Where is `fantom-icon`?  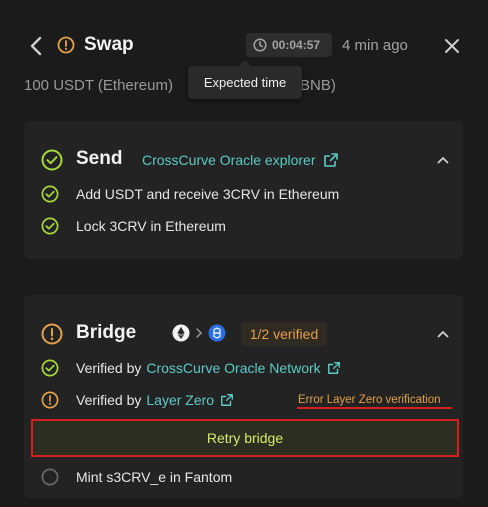
fantom-icon is located at coordinates (217, 333).